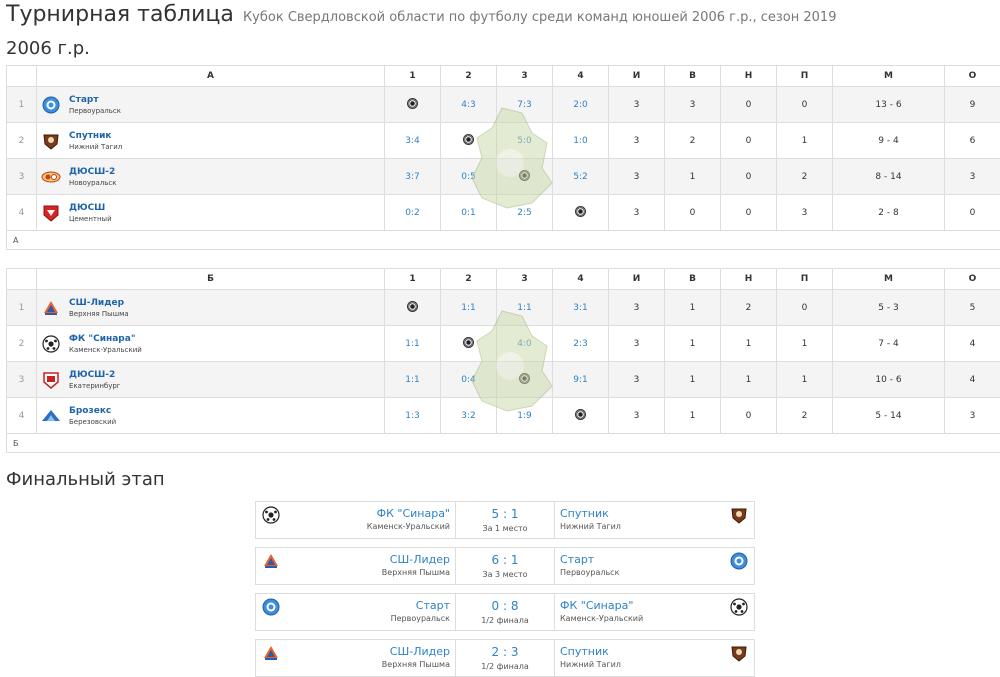 This screenshot has width=1000, height=677. I want to click on goals: 2 - 8, so click(889, 213).